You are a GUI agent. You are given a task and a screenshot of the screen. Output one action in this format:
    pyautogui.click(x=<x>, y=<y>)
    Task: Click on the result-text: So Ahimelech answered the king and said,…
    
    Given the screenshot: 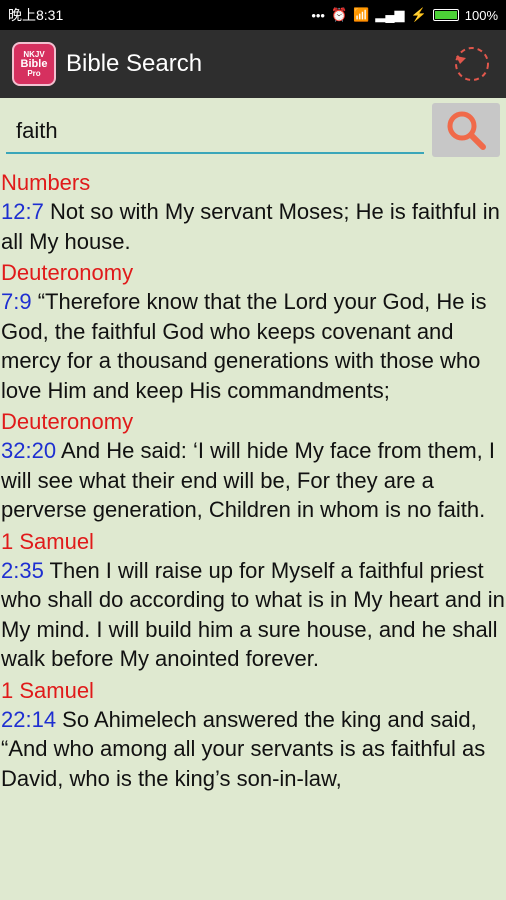 What is the action you would take?
    pyautogui.click(x=243, y=748)
    